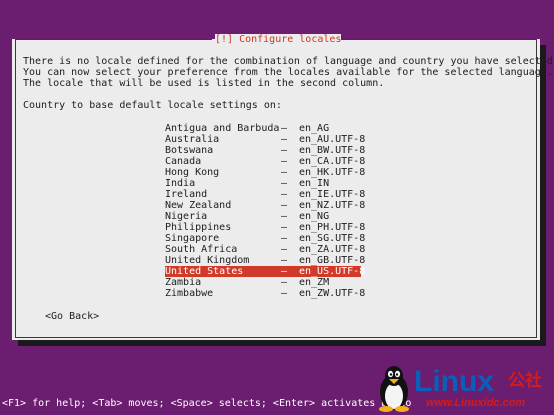  I want to click on locale-option: South Africa – en_ZA.UTF-8, so click(265, 249).